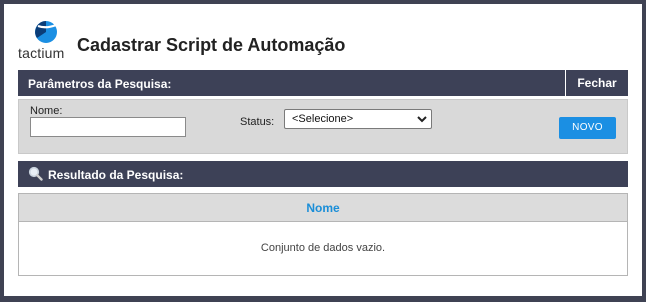 The width and height of the screenshot is (646, 302). I want to click on nome-label: Nome:, so click(46, 111).